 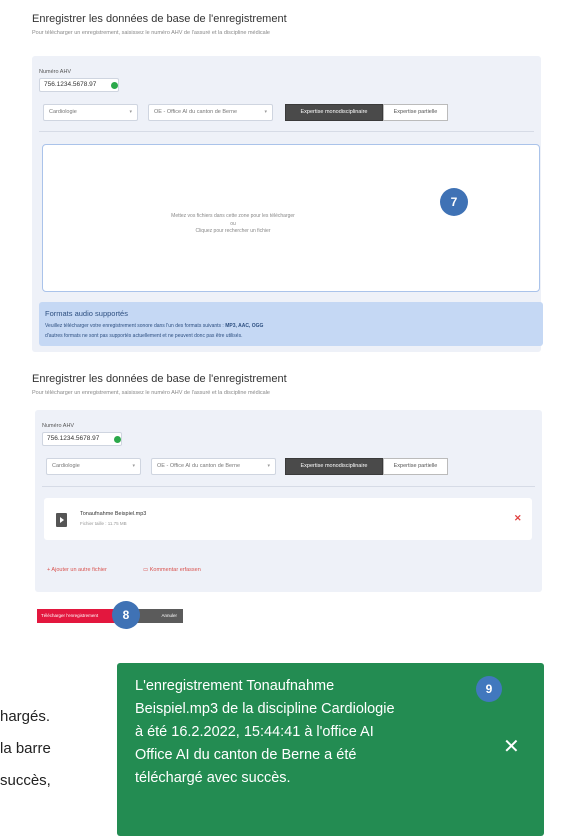 What do you see at coordinates (246, 755) in the screenshot?
I see `toast-line-4: Office AI du canton de Berne a été` at bounding box center [246, 755].